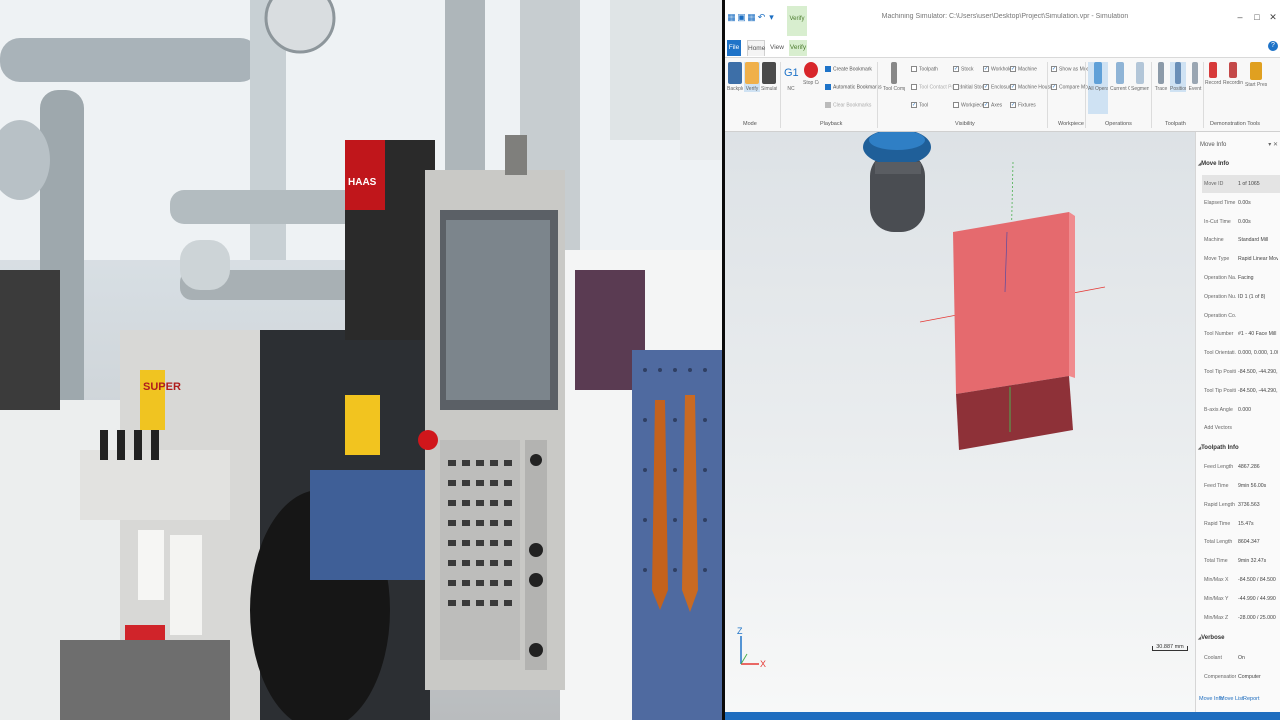  I want to click on initial-stock-checkbox: Initial Stock, so click(970, 87).